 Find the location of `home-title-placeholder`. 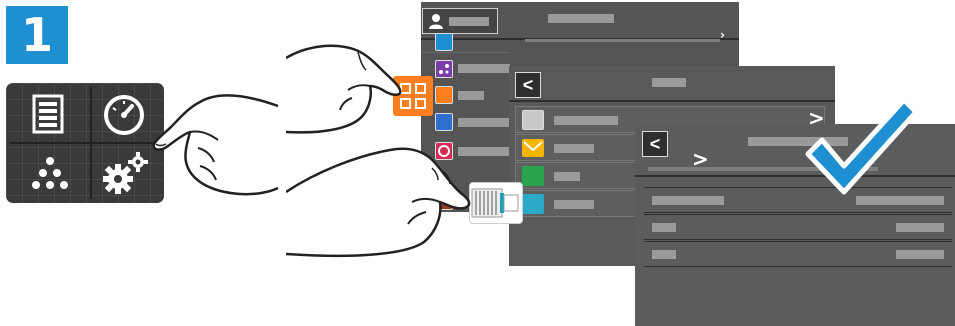

home-title-placeholder is located at coordinates (581, 18).